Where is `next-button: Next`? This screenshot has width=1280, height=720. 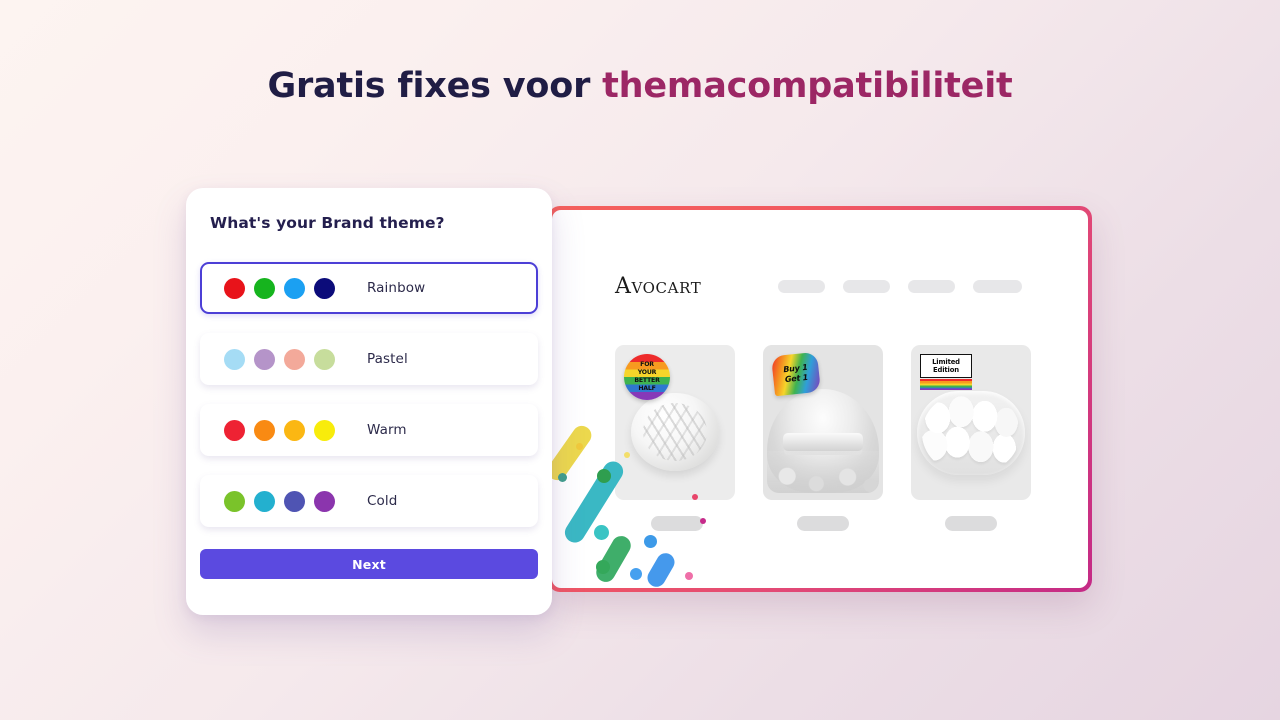
next-button: Next is located at coordinates (369, 564).